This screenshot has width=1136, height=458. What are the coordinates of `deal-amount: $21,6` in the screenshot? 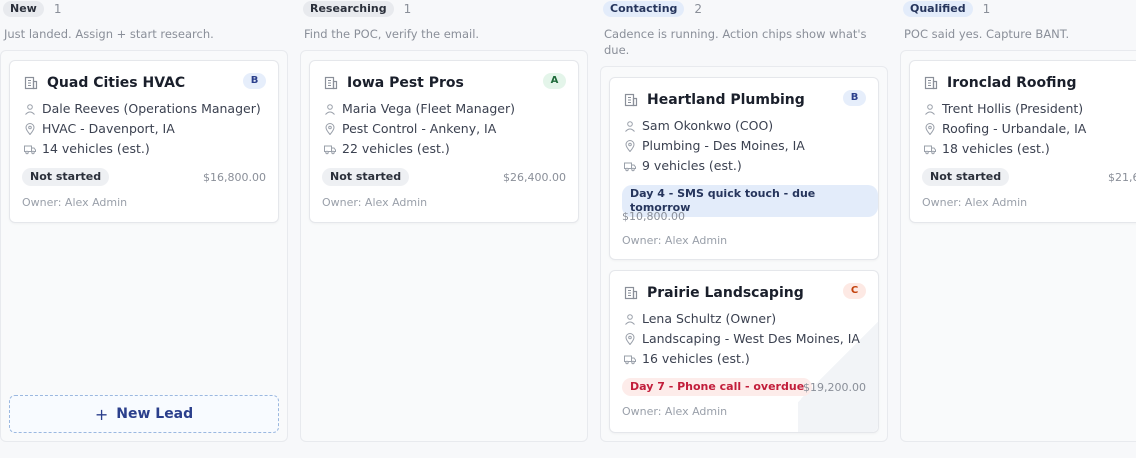 It's located at (1122, 177).